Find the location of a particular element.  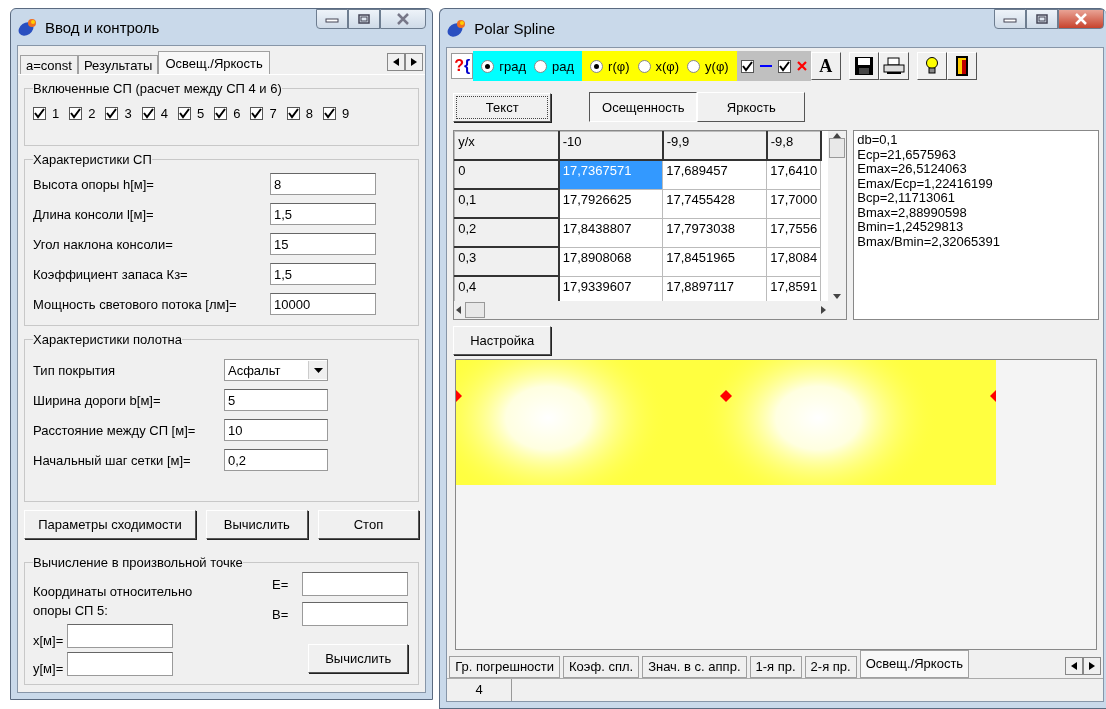

tab: 1-я пр. is located at coordinates (775, 667).